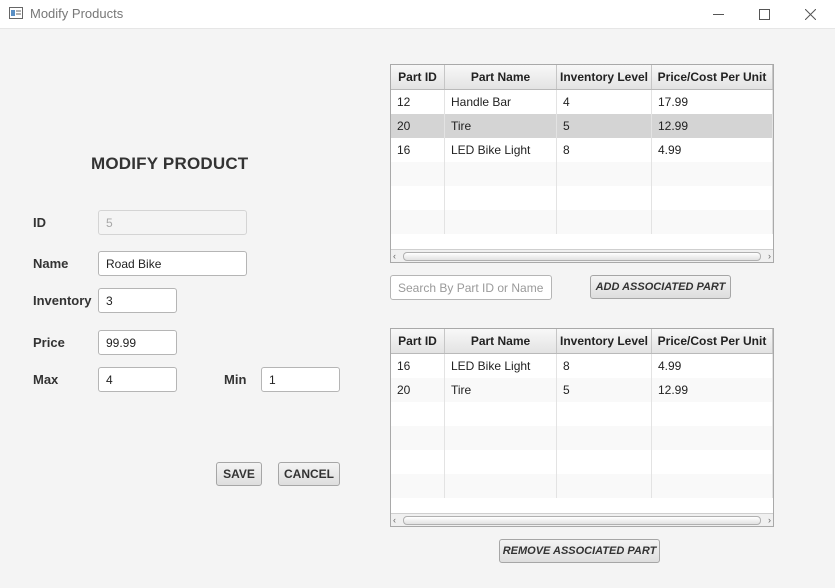 The height and width of the screenshot is (588, 835). What do you see at coordinates (239, 474) in the screenshot?
I see `save-button: SAVE` at bounding box center [239, 474].